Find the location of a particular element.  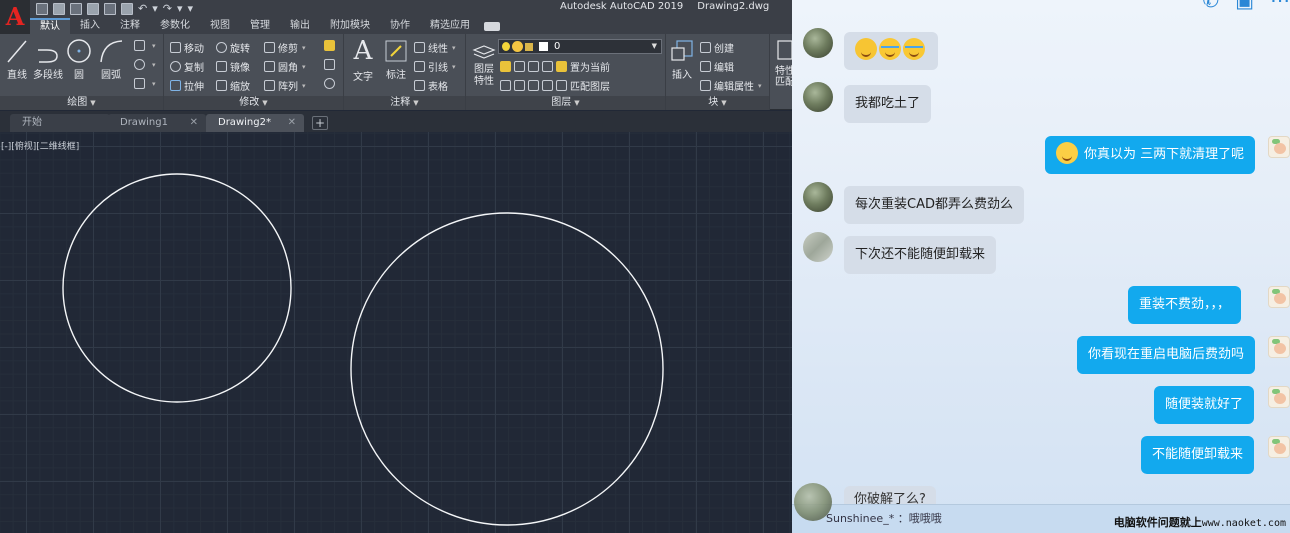

message-bubble: 重装不费劲，，， is located at coordinates (1185, 305).